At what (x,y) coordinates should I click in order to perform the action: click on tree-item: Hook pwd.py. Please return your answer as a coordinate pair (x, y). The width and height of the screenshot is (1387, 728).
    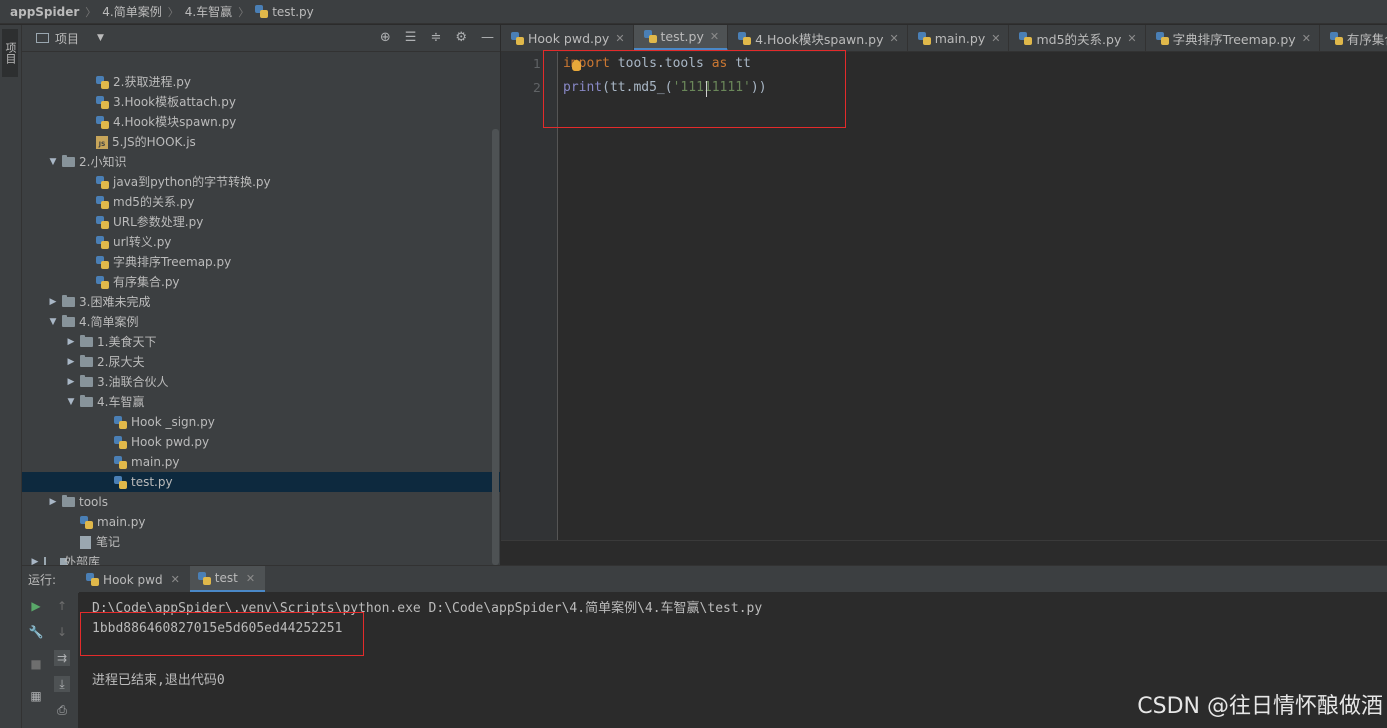
    Looking at the image, I should click on (261, 442).